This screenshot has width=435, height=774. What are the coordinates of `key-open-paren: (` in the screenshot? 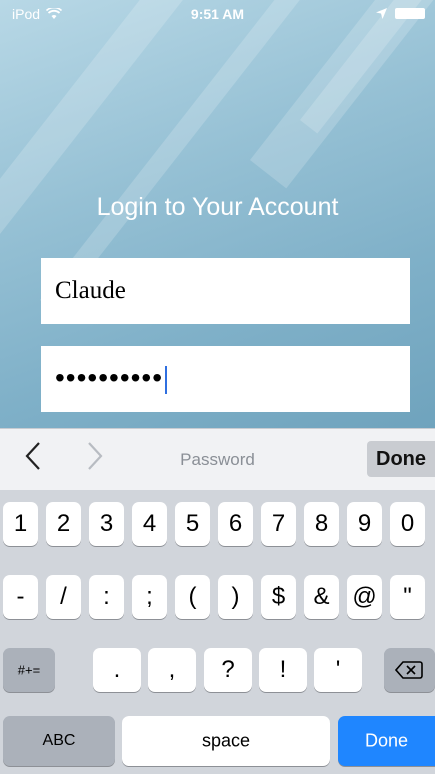 It's located at (192, 597).